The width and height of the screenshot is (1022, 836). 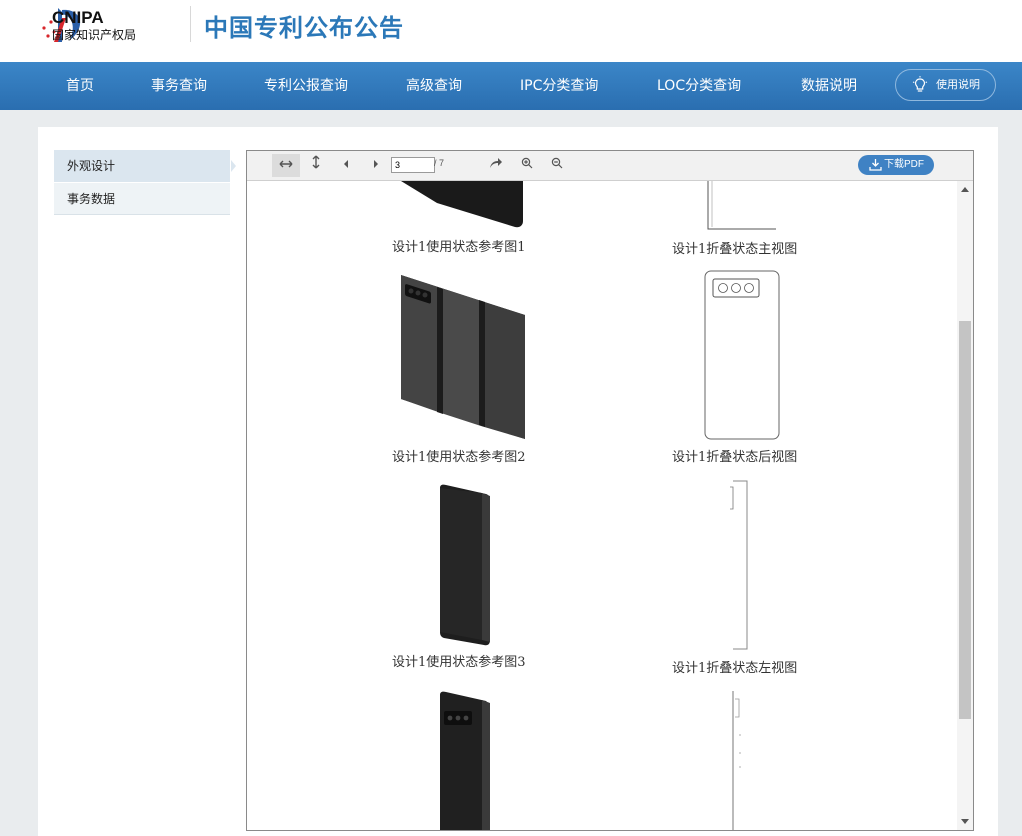 I want to click on zoom-out-icon, so click(x=557, y=163).